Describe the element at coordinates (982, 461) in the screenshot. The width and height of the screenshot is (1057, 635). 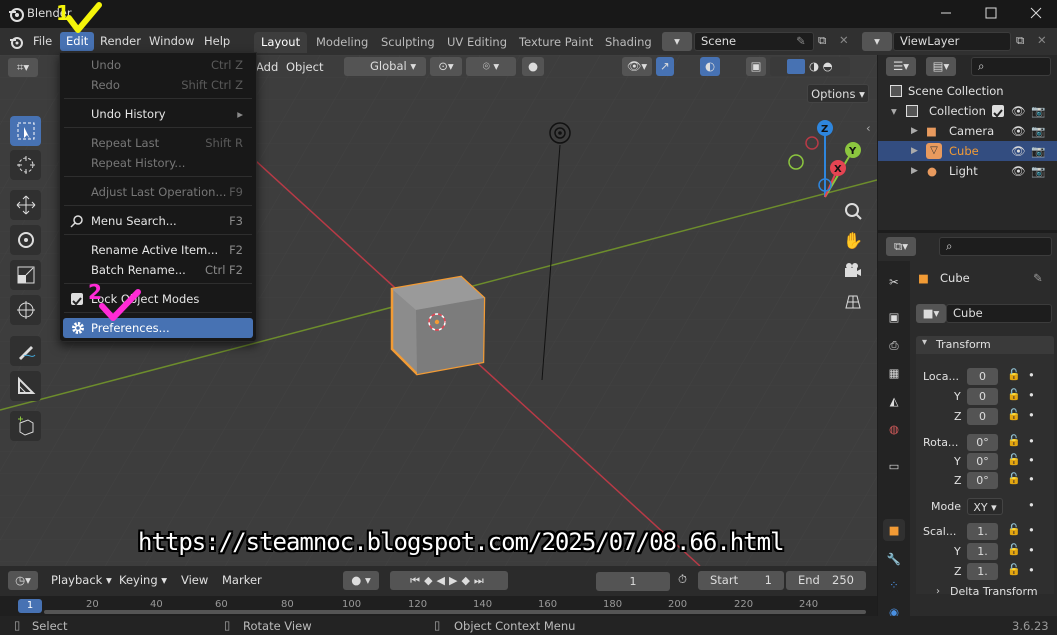
I see `rotation-y-field: 0°` at that location.